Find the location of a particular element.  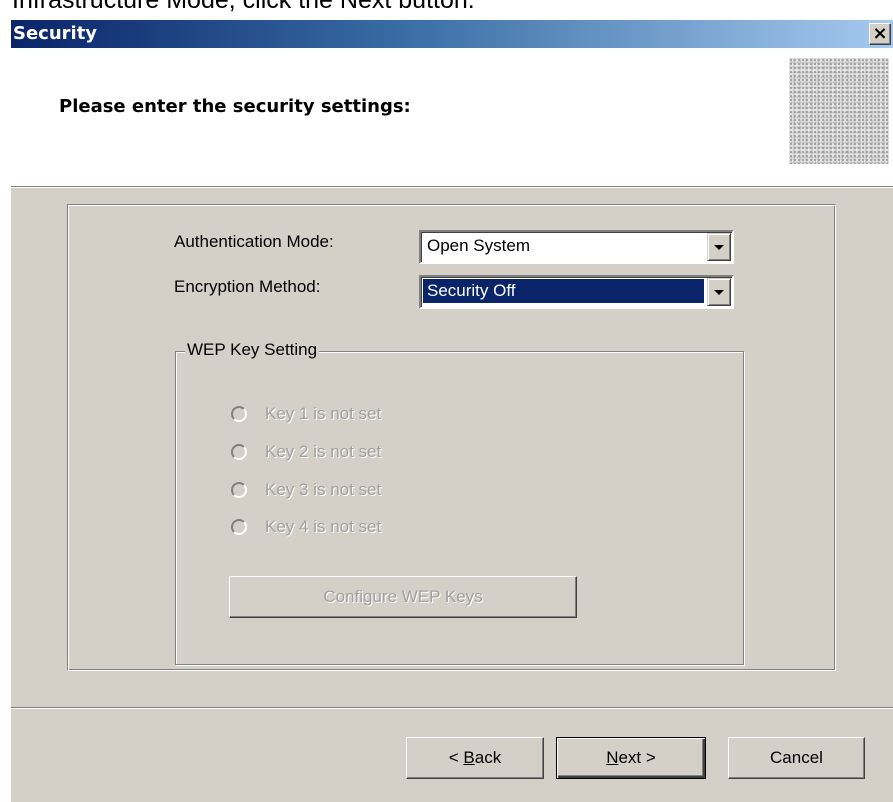

encryption-select: Security Off is located at coordinates (576, 292).